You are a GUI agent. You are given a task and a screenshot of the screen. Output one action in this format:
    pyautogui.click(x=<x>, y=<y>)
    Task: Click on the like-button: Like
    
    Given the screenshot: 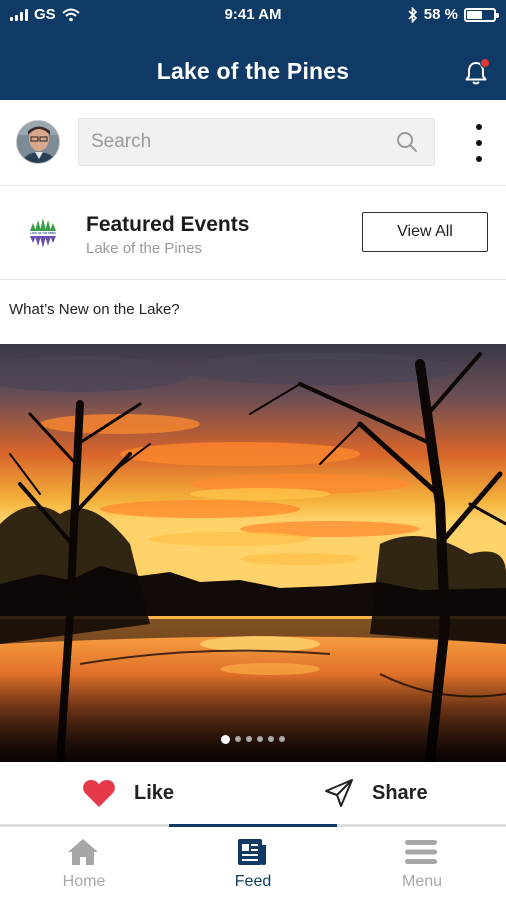 What is the action you would take?
    pyautogui.click(x=128, y=793)
    